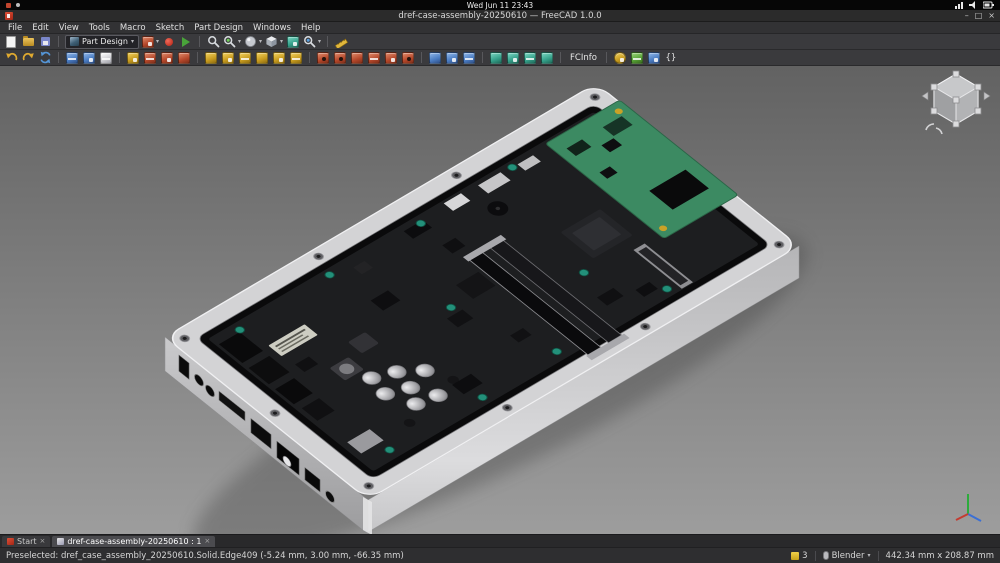  I want to click on volume-icon, so click(973, 5).